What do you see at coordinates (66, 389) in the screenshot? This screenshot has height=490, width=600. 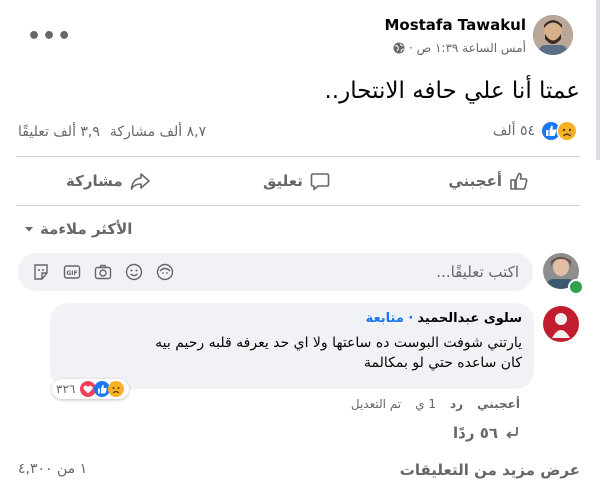 I see `comment-reactions-count: ٣٢٦` at bounding box center [66, 389].